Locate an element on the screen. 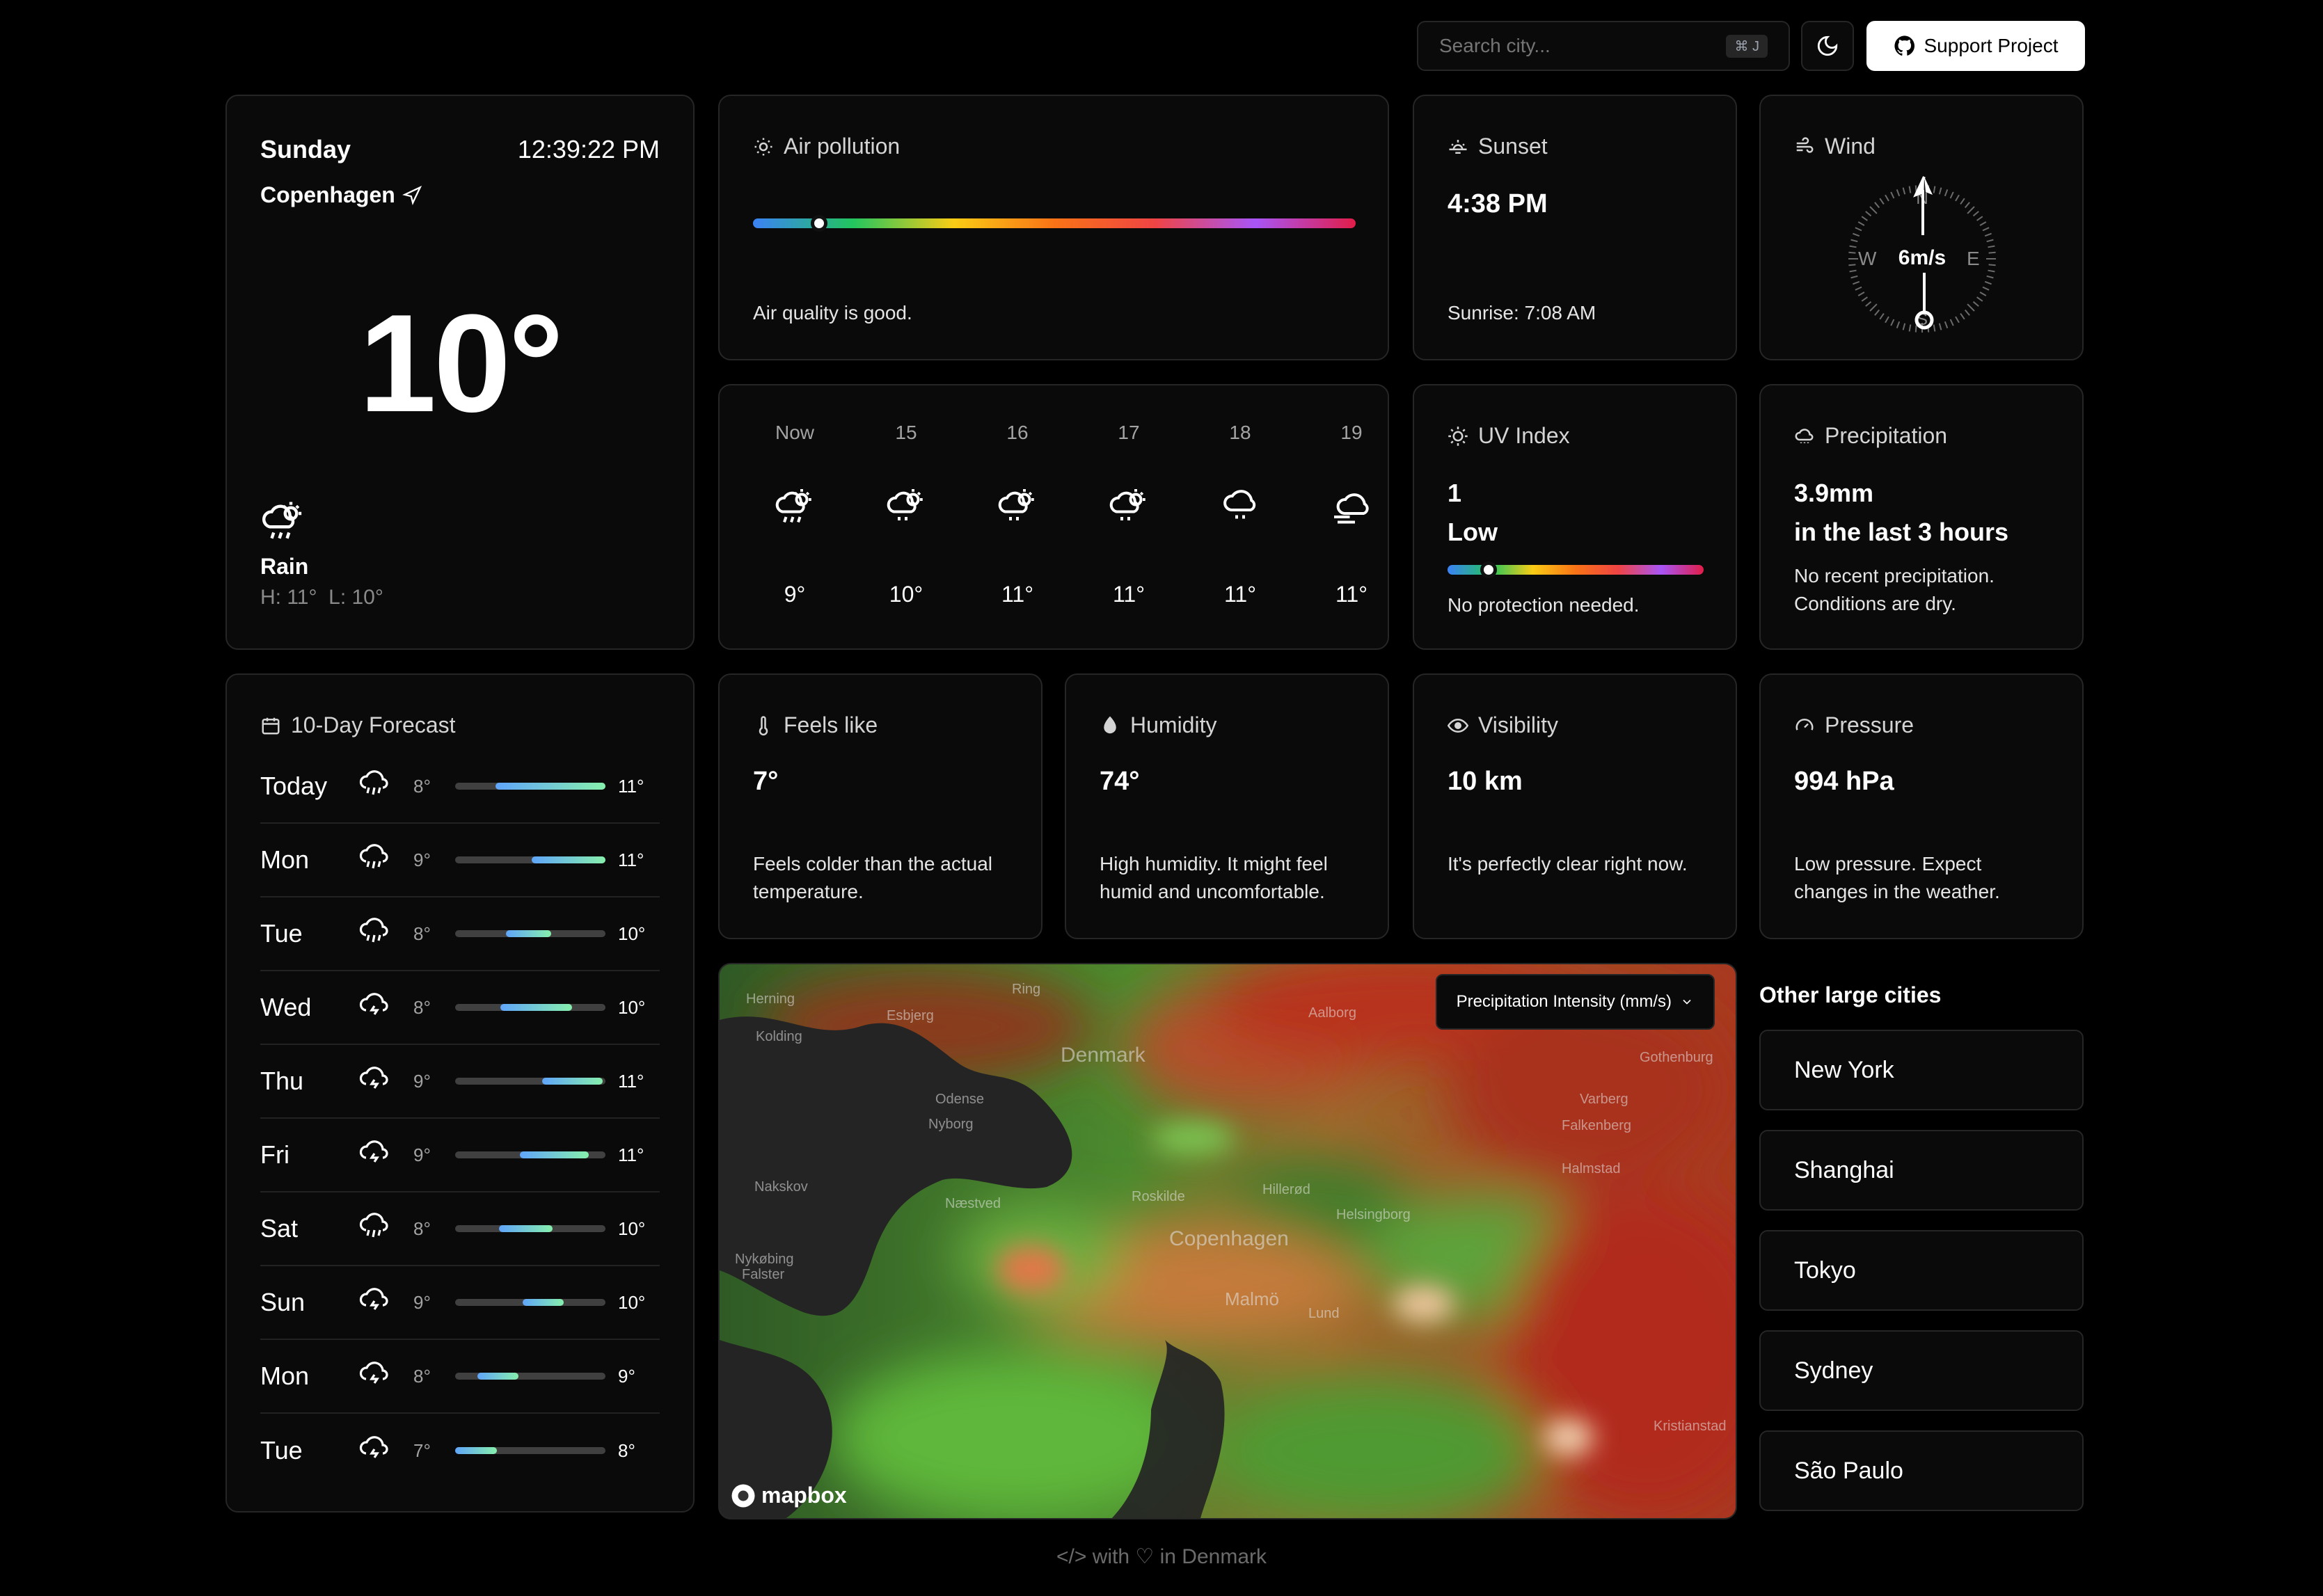 The width and height of the screenshot is (2323, 1596). forecast-day: Sun is located at coordinates (283, 1302).